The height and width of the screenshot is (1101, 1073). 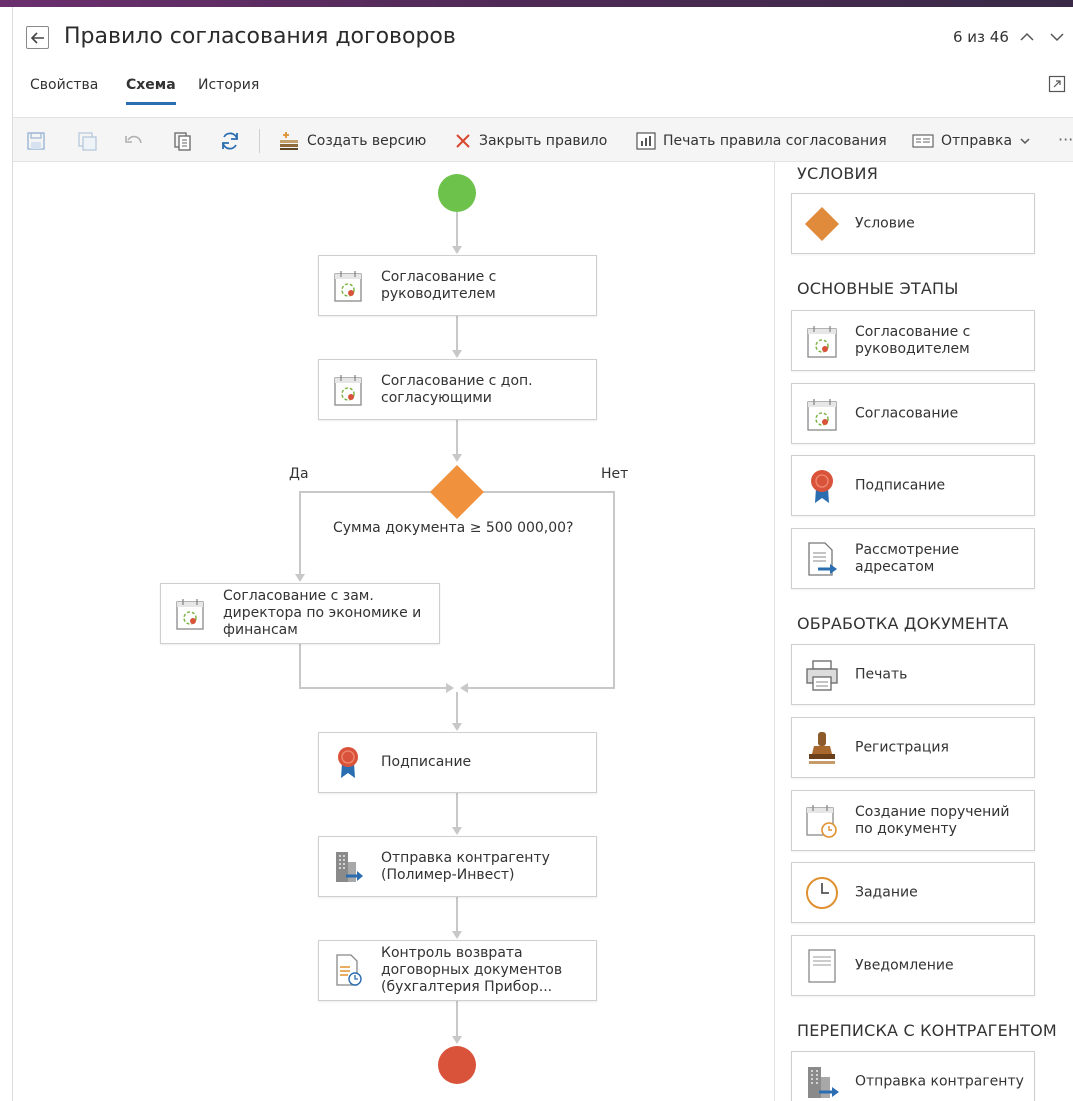 What do you see at coordinates (903, 623) in the screenshot?
I see `palette-section-title: ОБРАБОТКА ДОКУМЕНТА` at bounding box center [903, 623].